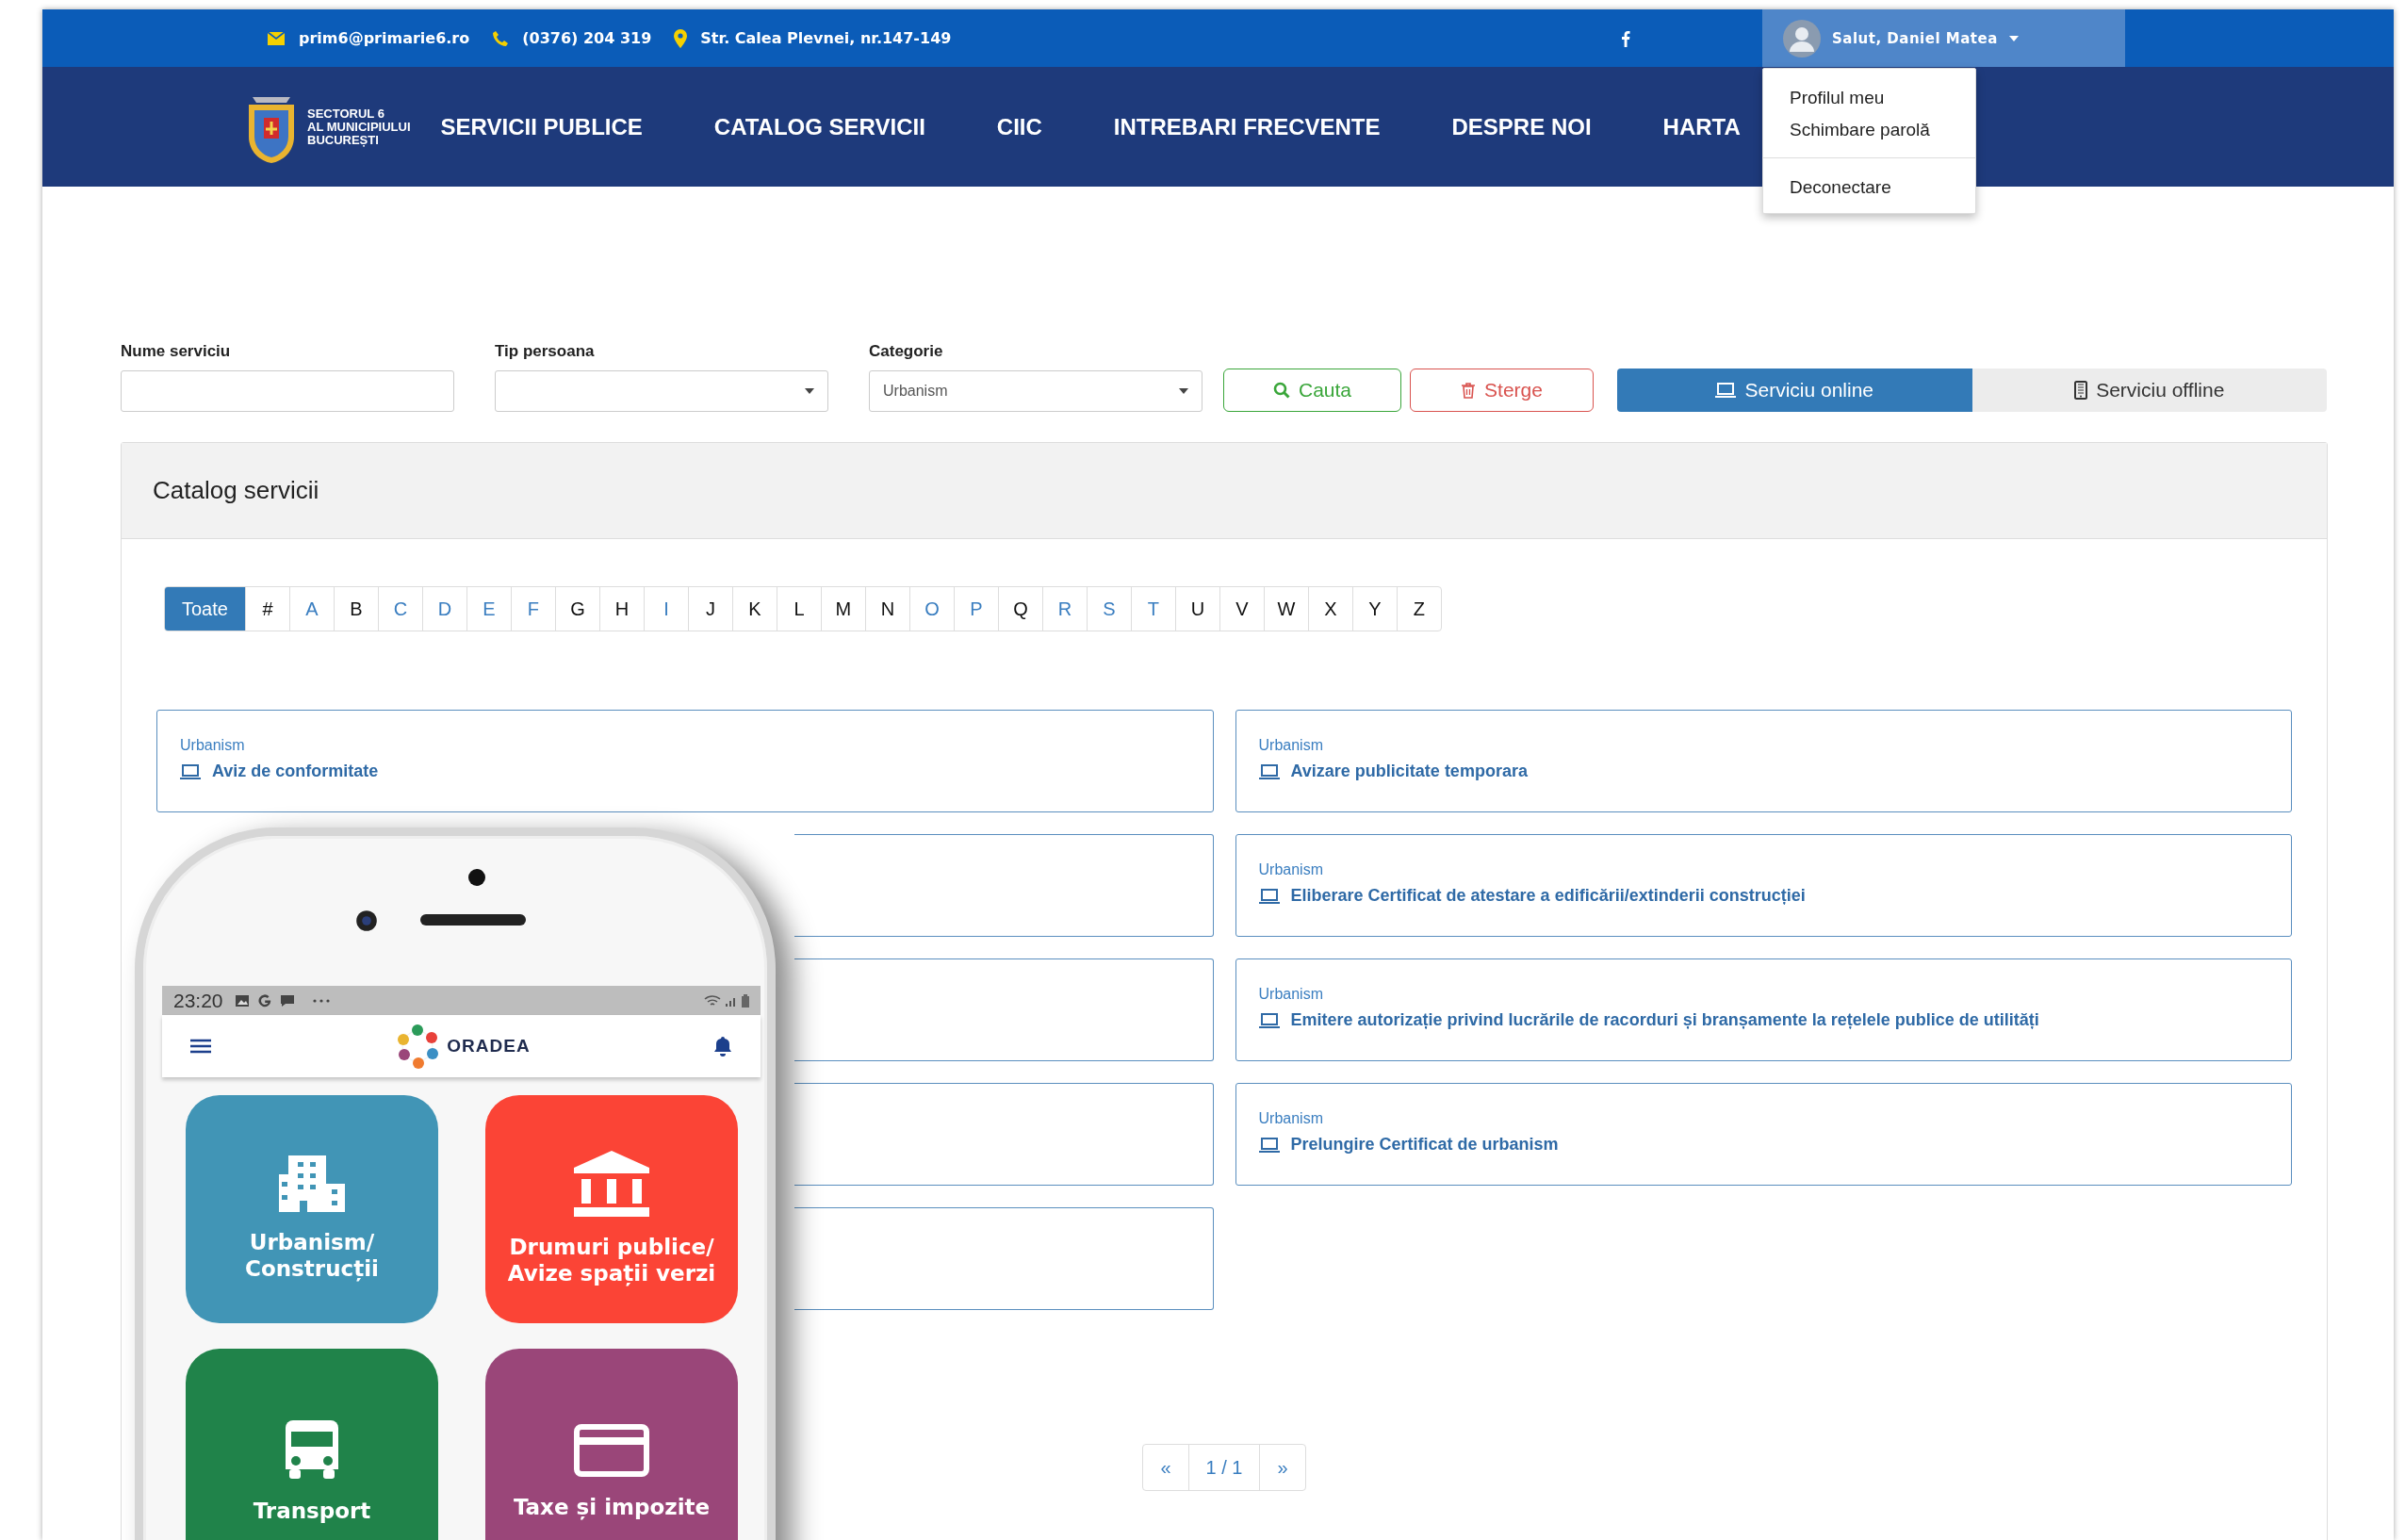 The image size is (2405, 1540). What do you see at coordinates (931, 609) in the screenshot?
I see `letter-filter: O` at bounding box center [931, 609].